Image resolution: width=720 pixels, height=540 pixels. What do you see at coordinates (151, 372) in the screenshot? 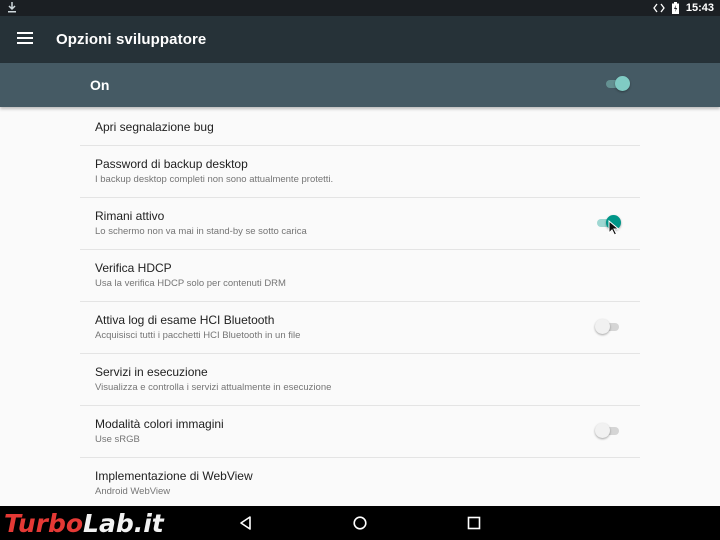
I see `setting-title: Servizi in esecuzione` at bounding box center [151, 372].